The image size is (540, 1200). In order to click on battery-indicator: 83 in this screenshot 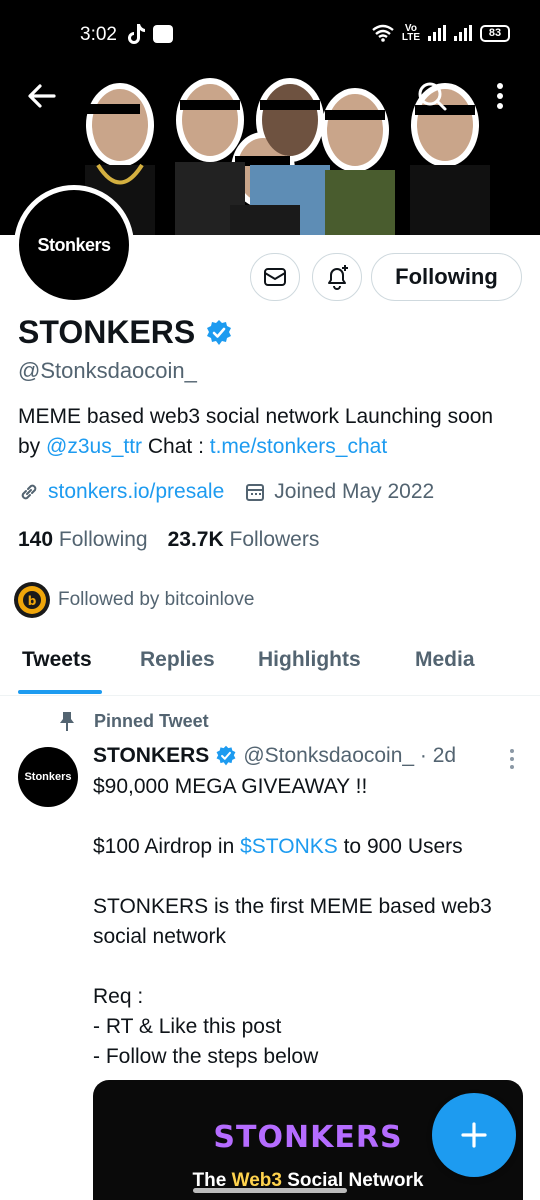, I will do `click(495, 33)`.